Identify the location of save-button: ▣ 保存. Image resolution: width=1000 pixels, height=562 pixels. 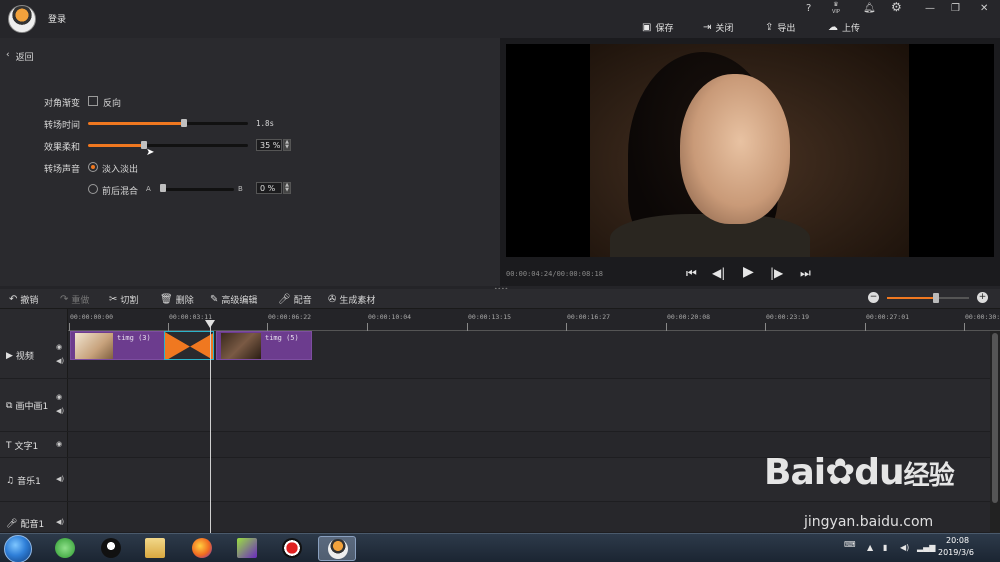
(657, 27).